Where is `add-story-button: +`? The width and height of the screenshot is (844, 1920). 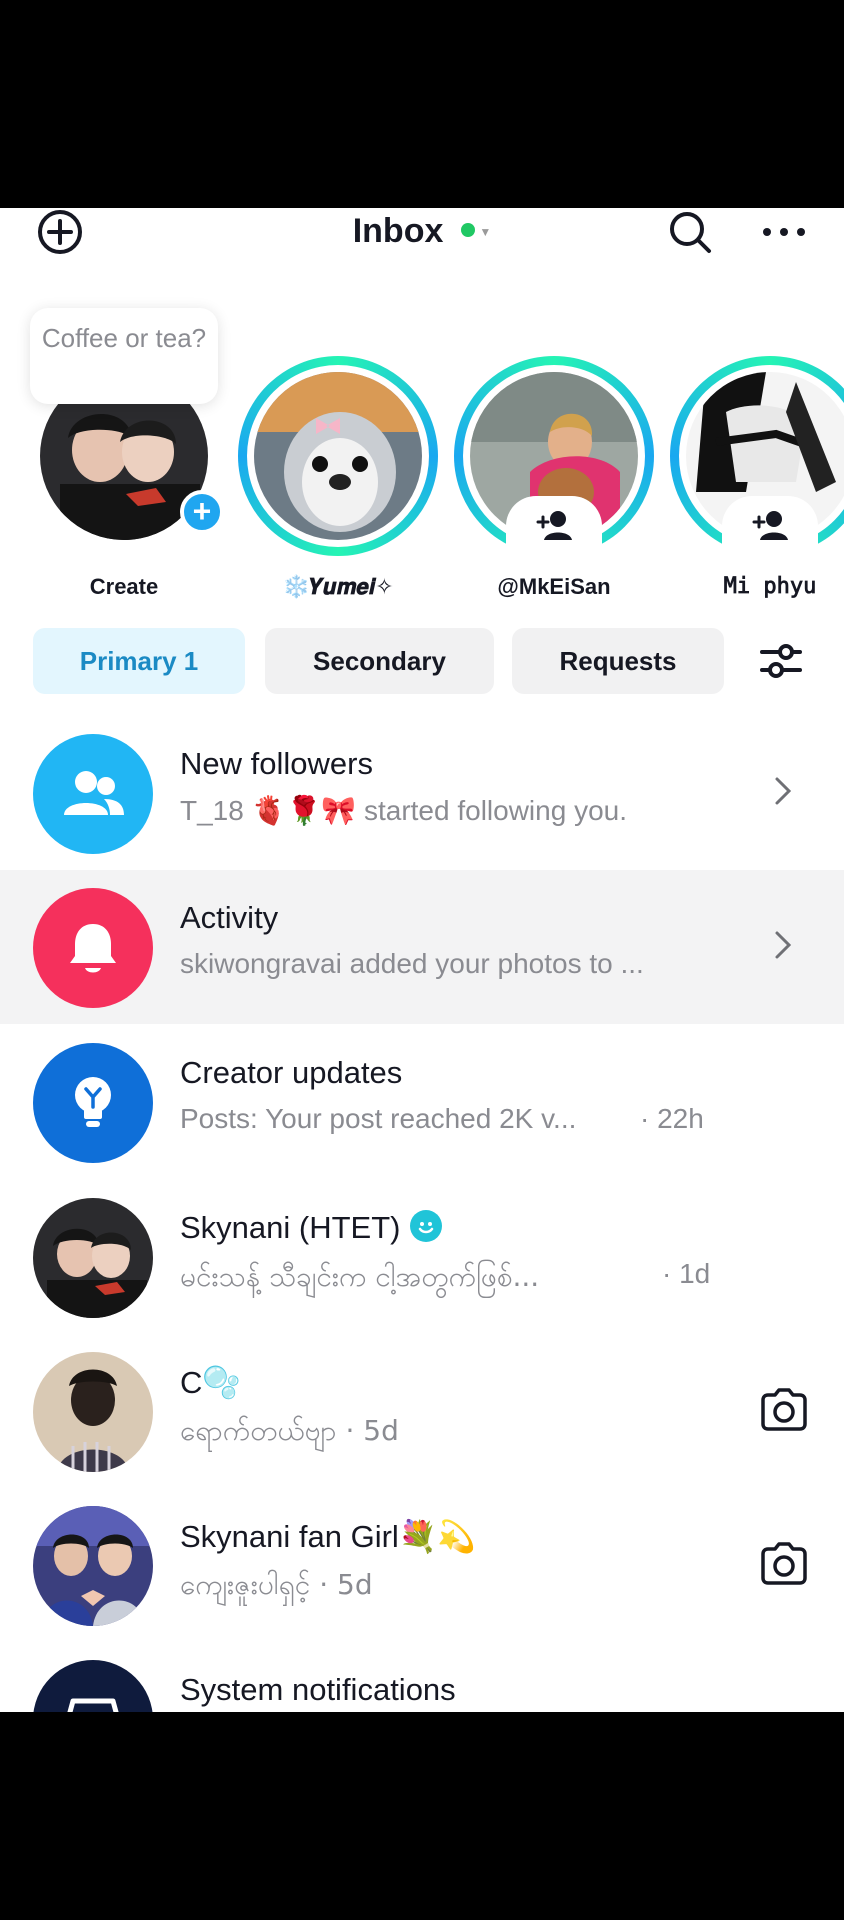
add-story-button: + is located at coordinates (202, 512).